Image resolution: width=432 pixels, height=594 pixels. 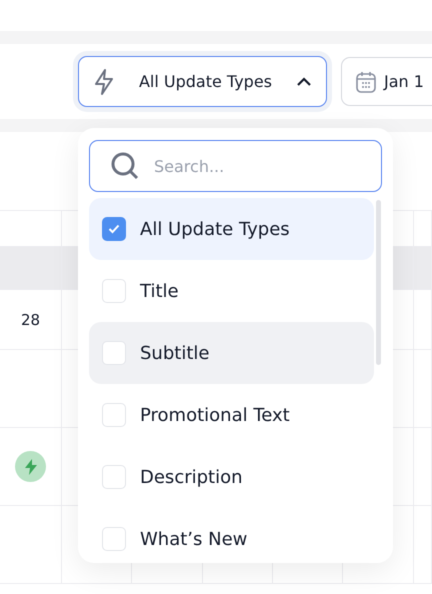 I want to click on dropdown-option: What’s New, so click(x=231, y=530).